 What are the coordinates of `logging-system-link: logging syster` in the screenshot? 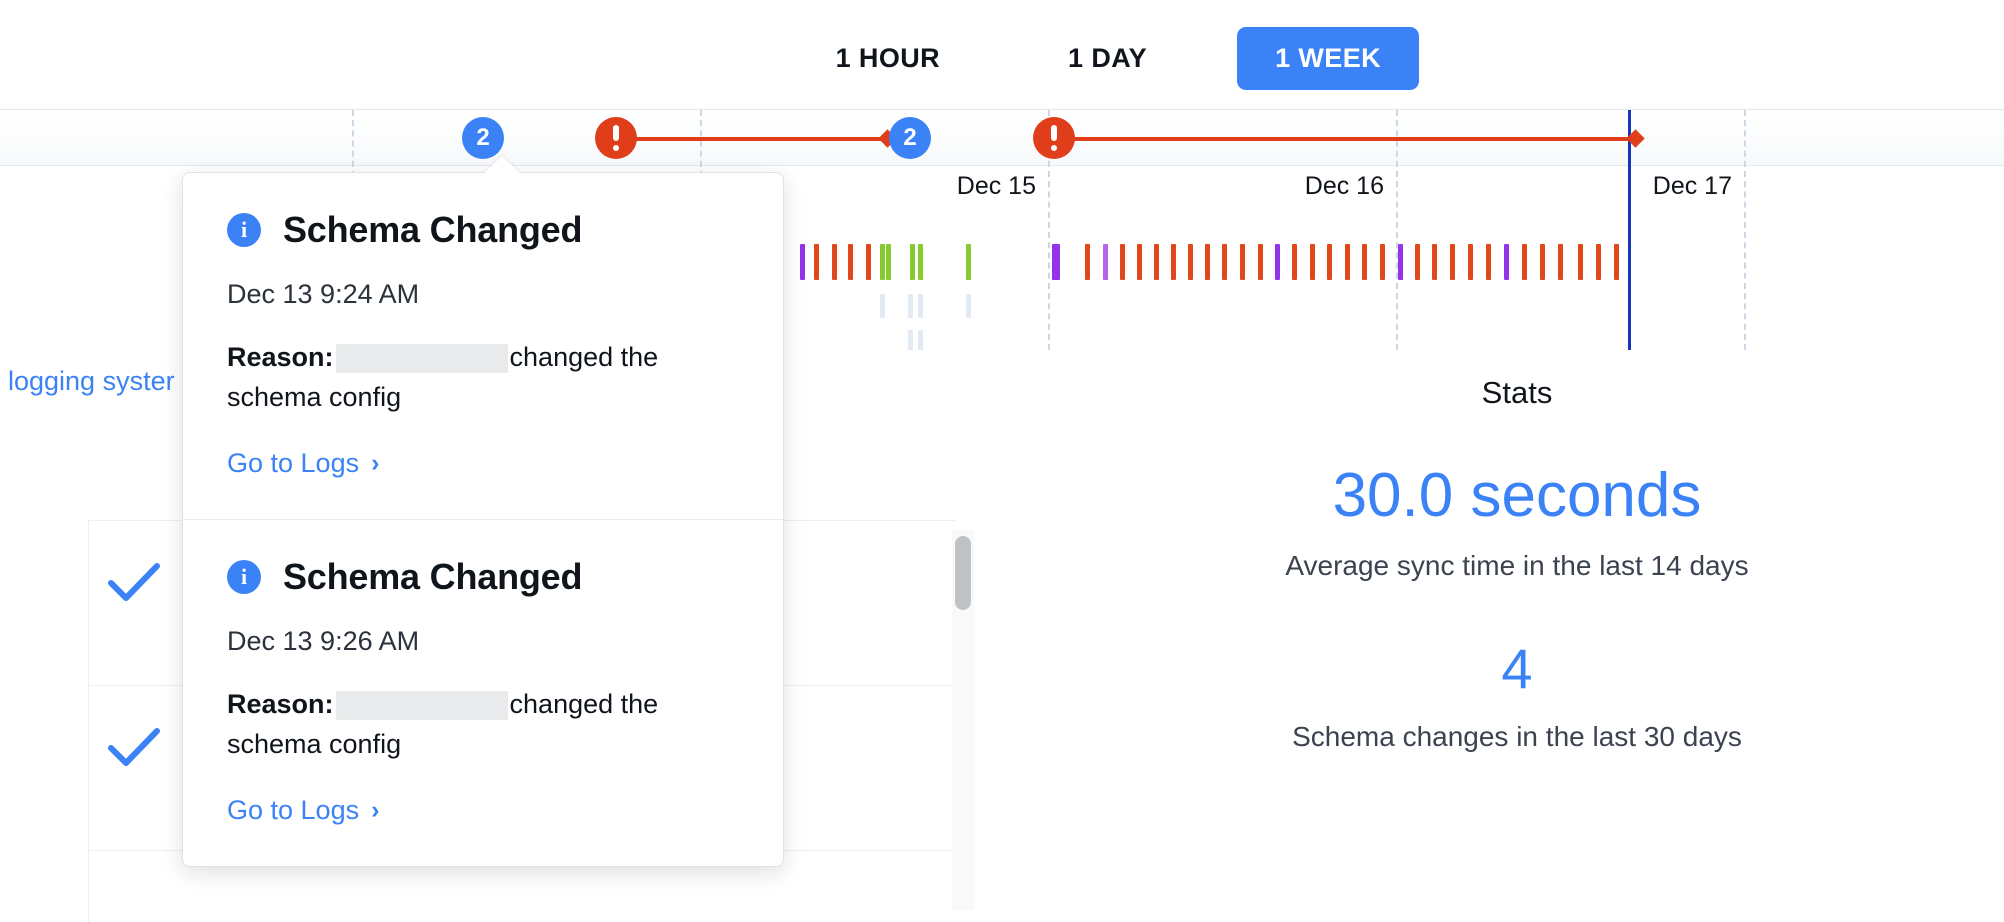 It's located at (91, 381).